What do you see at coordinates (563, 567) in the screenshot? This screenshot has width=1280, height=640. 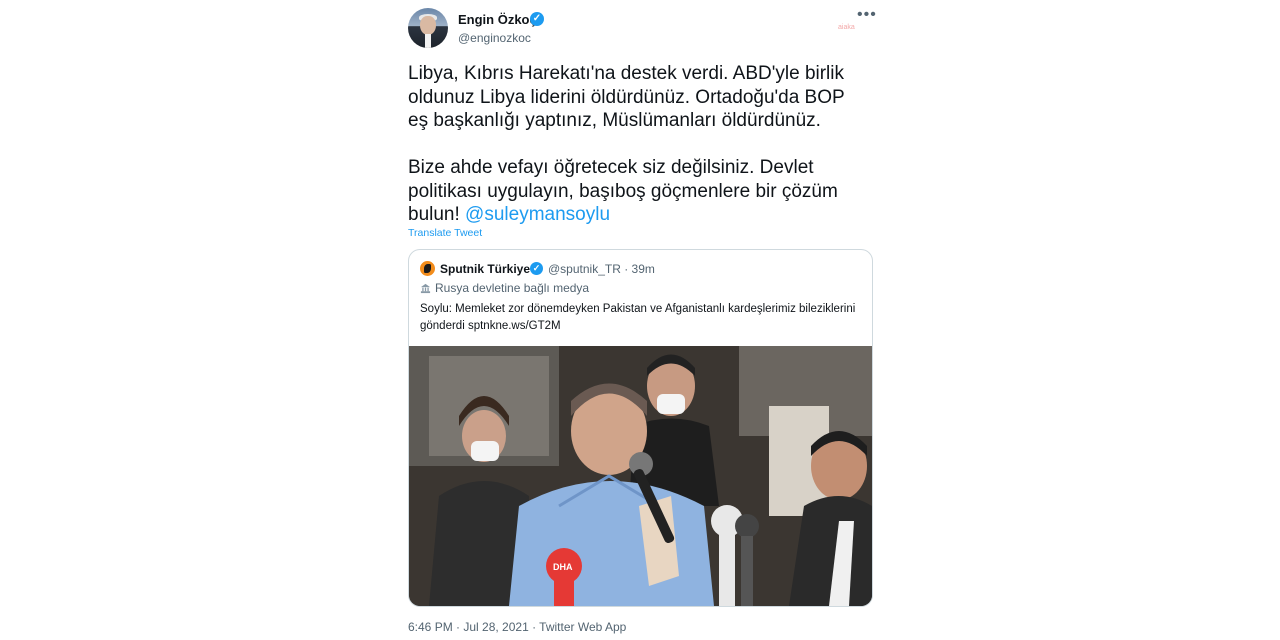 I see `dha-mic-logo: DHA` at bounding box center [563, 567].